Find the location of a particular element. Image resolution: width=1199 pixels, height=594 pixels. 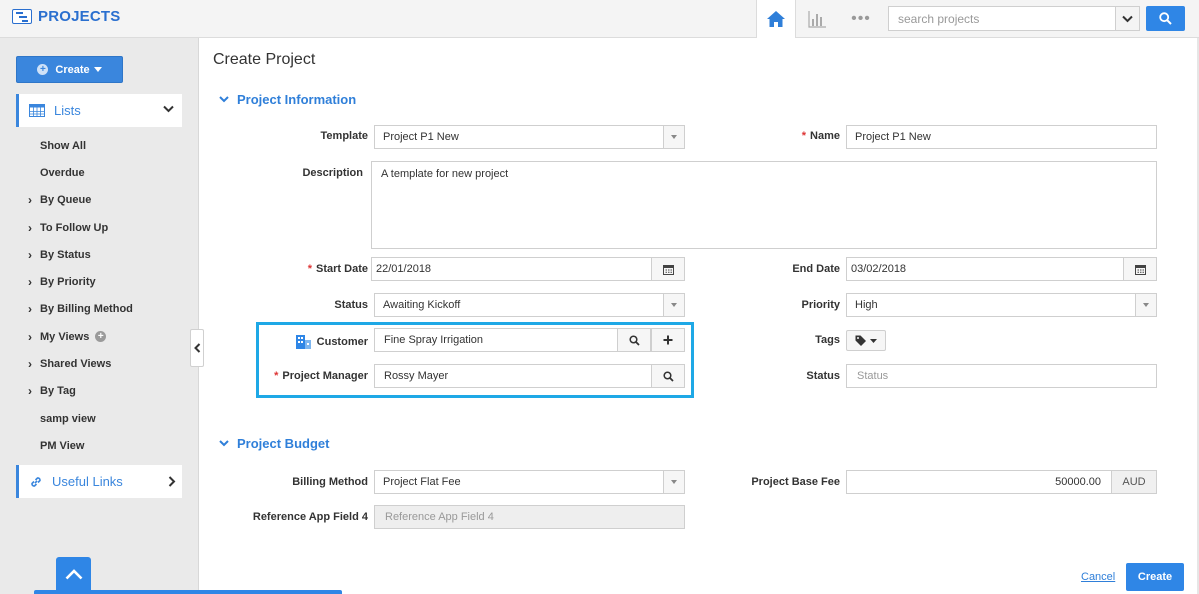

chevron-right-icon is located at coordinates (172, 481).